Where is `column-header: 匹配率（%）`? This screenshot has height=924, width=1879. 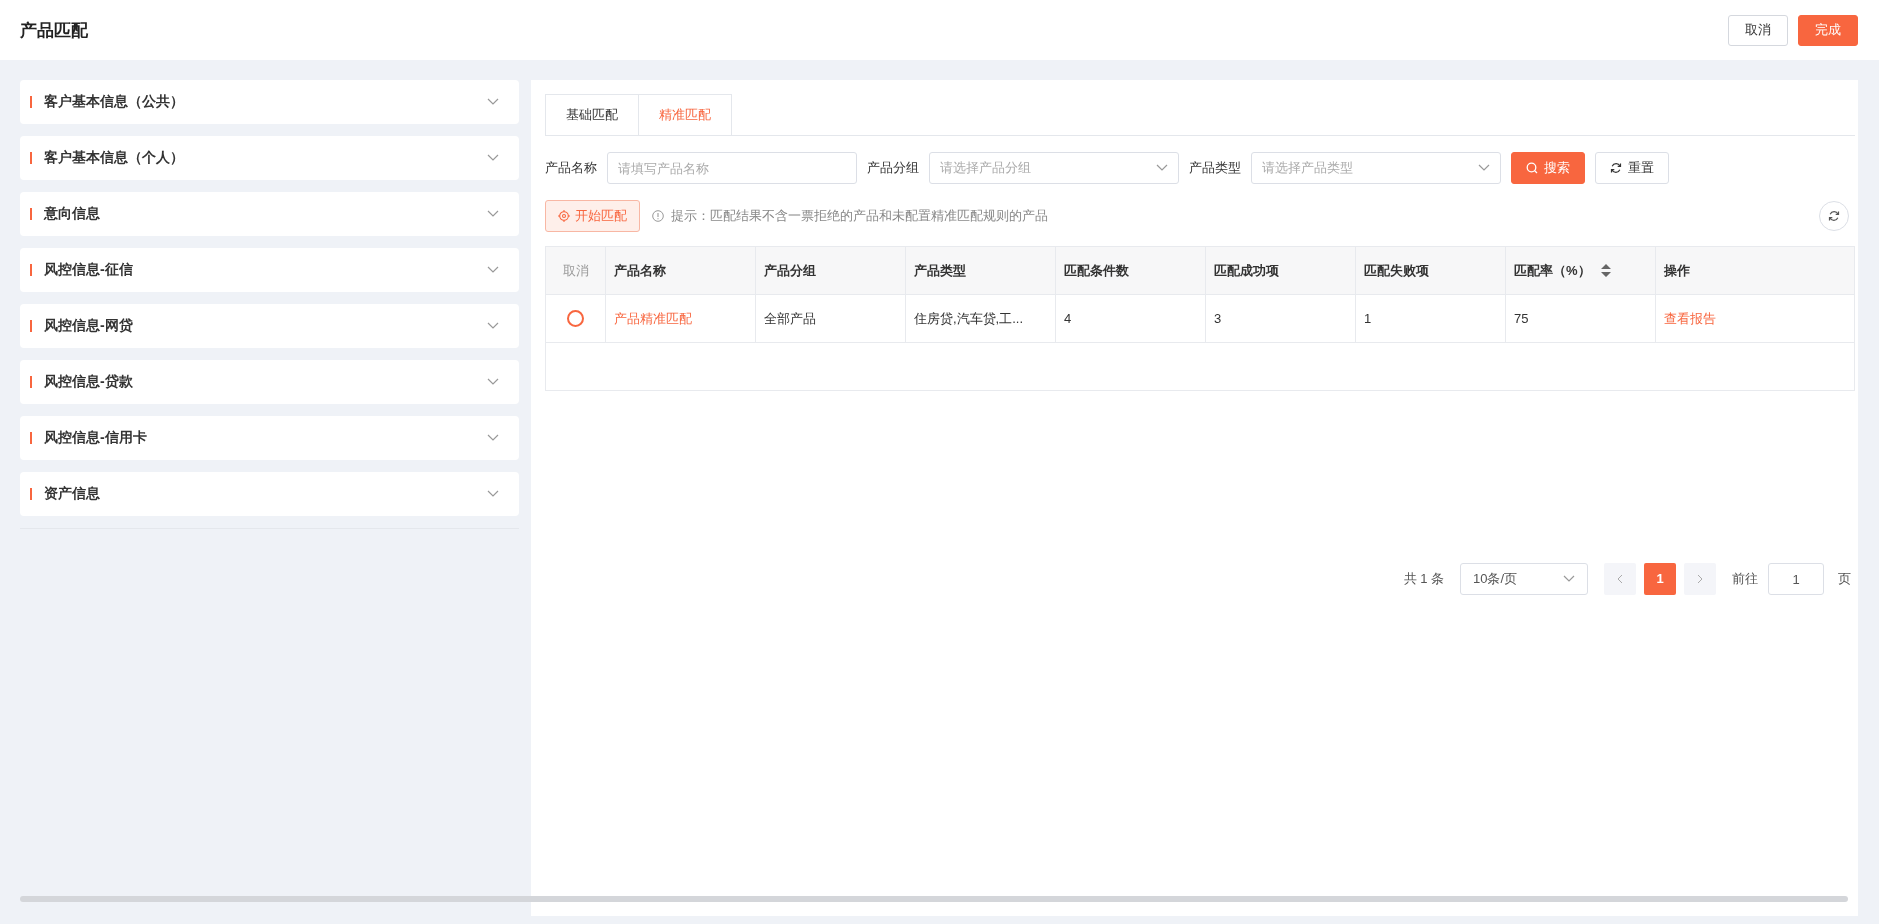 column-header: 匹配率（%） is located at coordinates (1552, 270).